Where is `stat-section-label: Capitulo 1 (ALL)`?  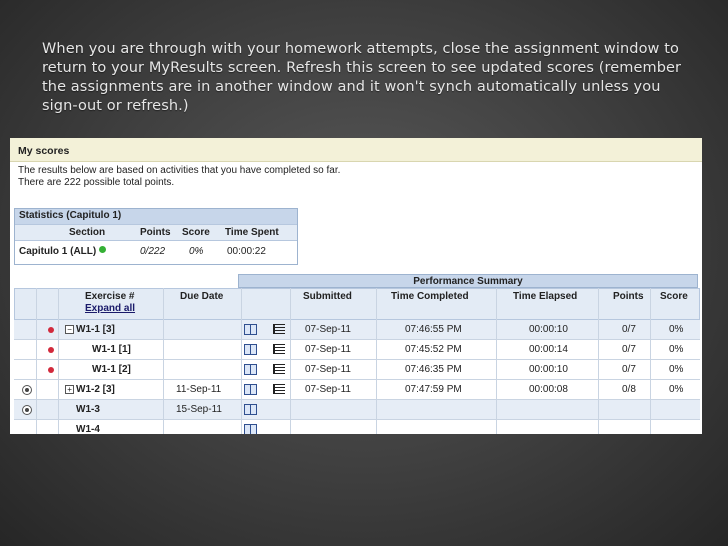 stat-section-label: Capitulo 1 (ALL) is located at coordinates (58, 251).